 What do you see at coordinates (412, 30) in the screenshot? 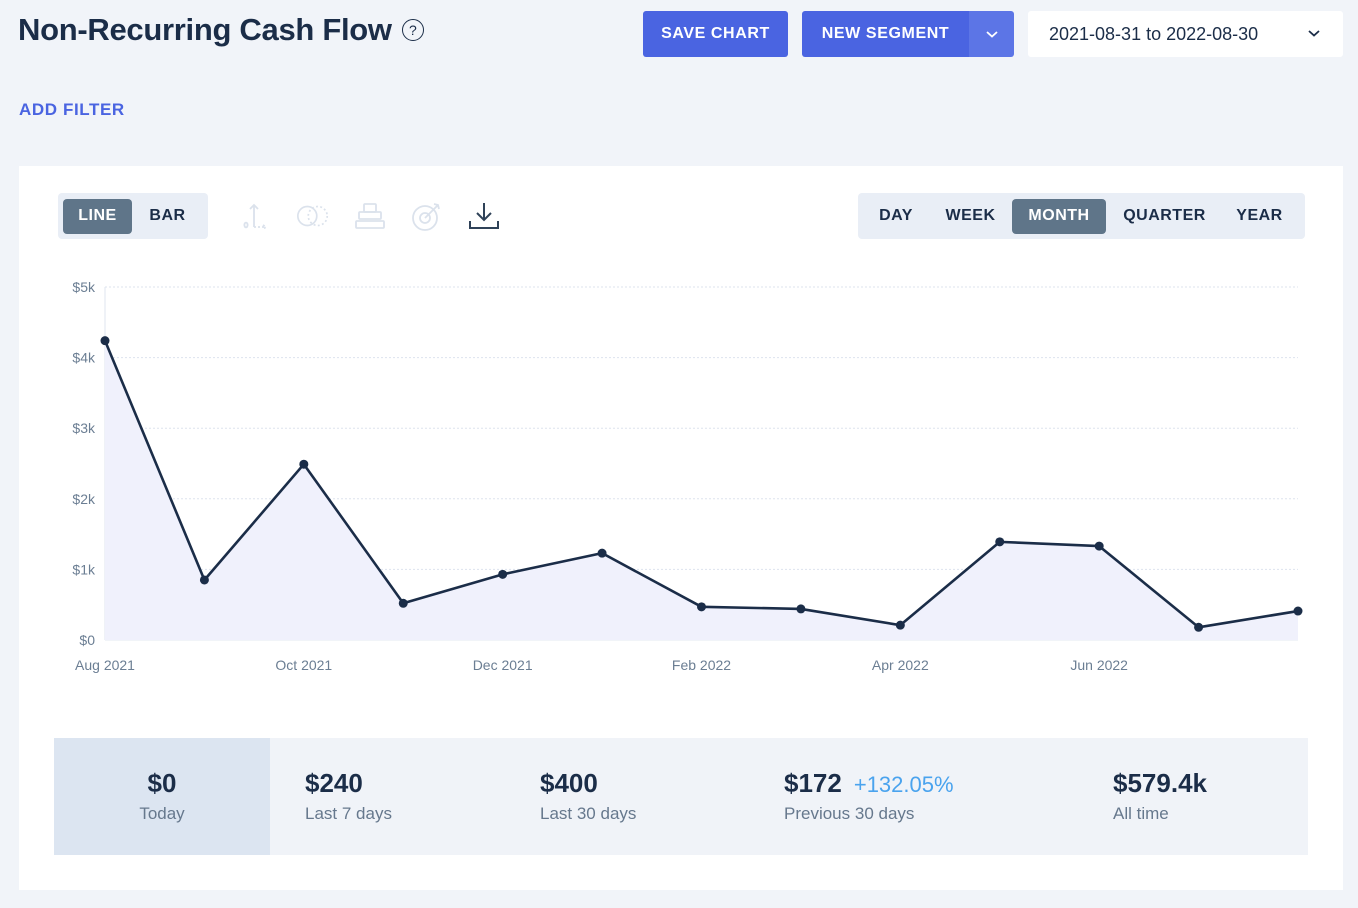
I see `question-circle-icon: ?` at bounding box center [412, 30].